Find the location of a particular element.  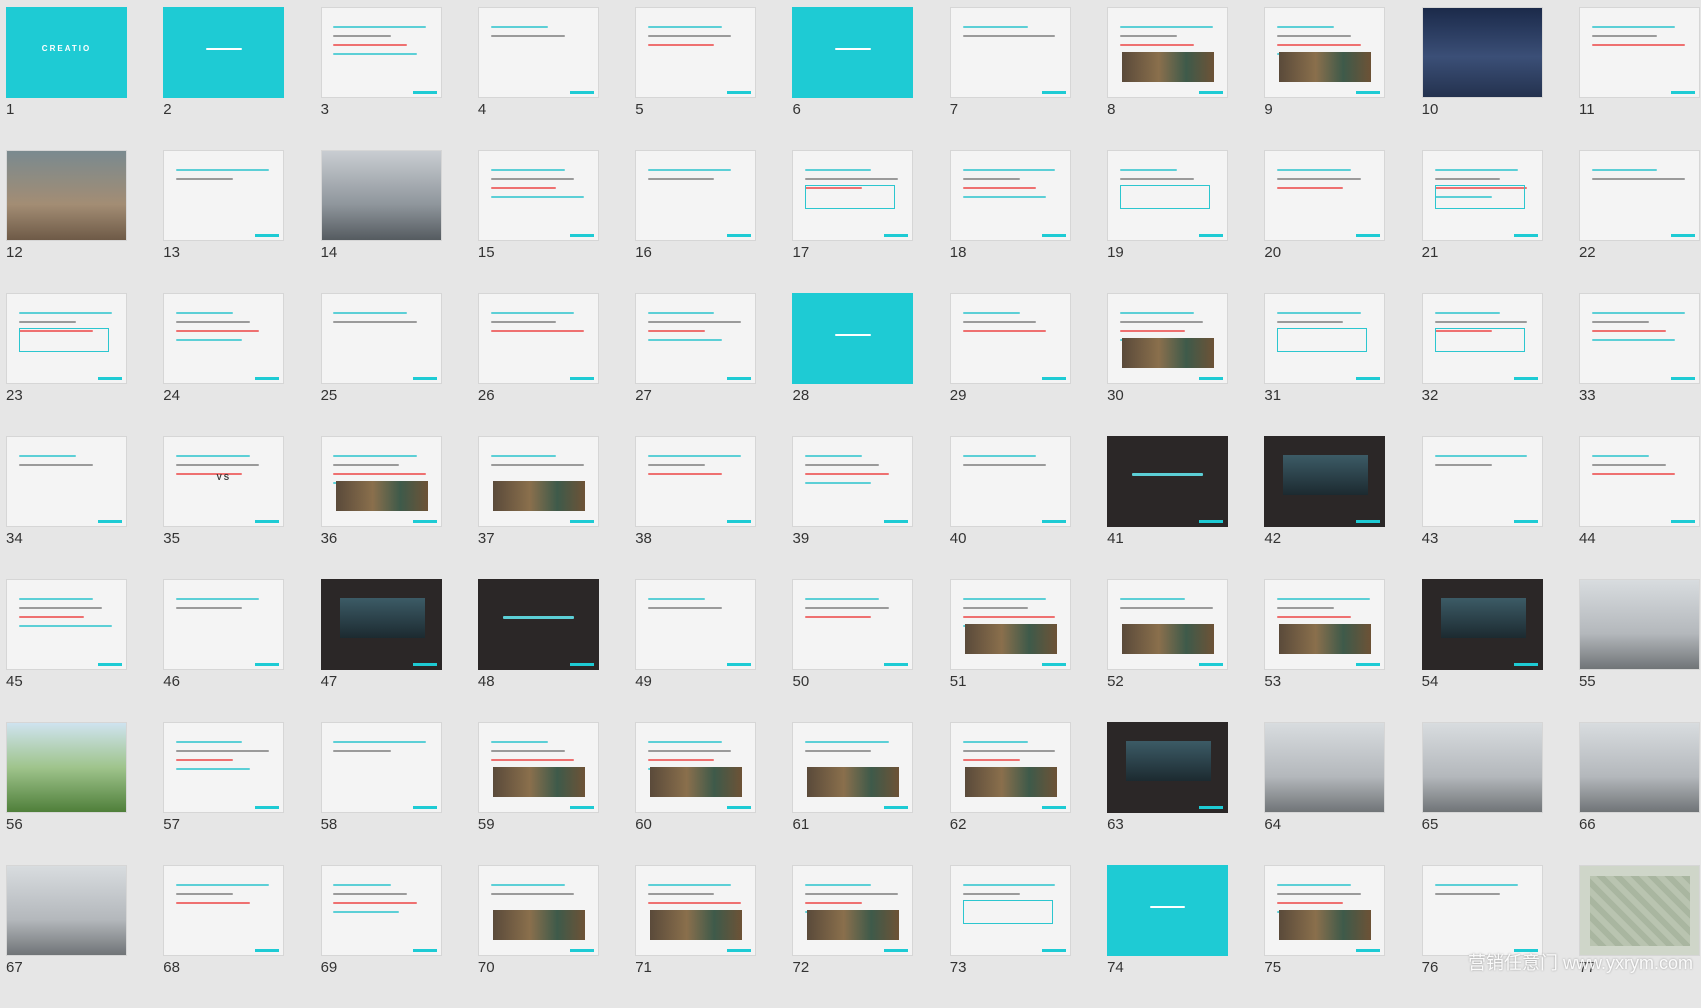

slide-thumbnail-cell: 21 is located at coordinates (1482, 221).